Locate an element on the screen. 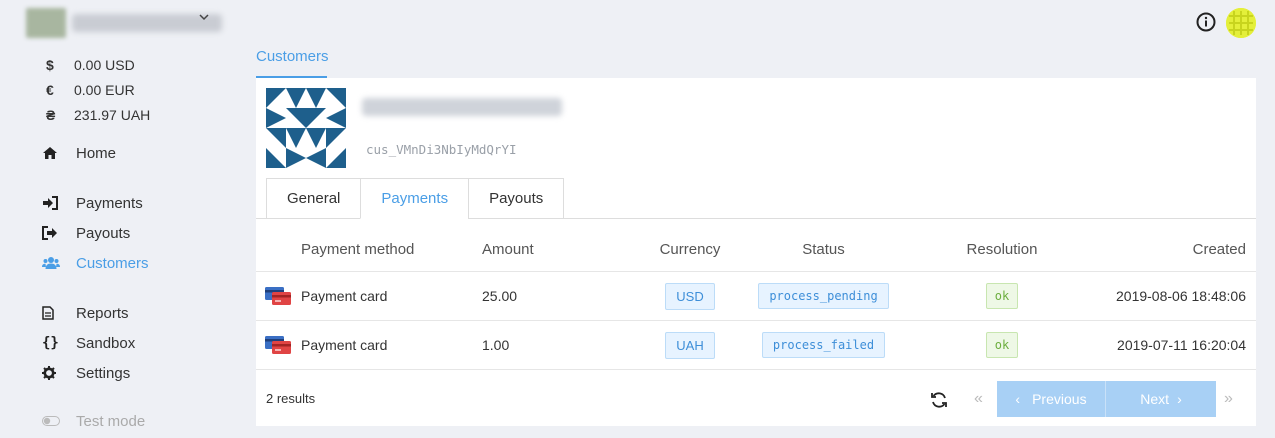 The image size is (1275, 438). results-count: 2 results is located at coordinates (291, 398).